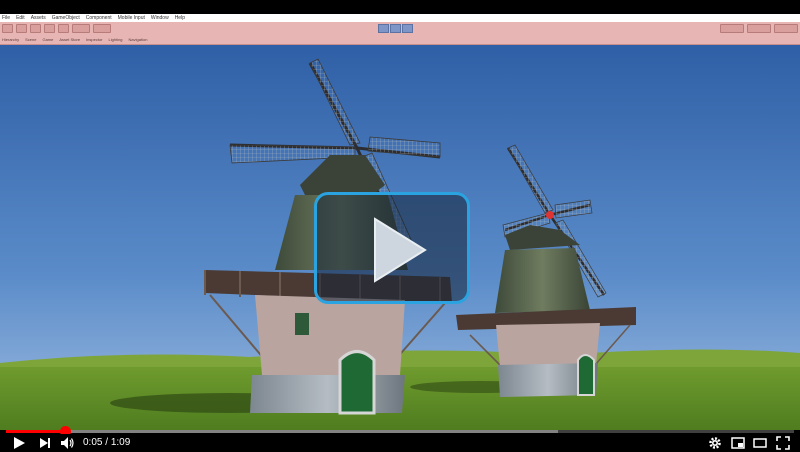 Image resolution: width=800 pixels, height=452 pixels. What do you see at coordinates (131, 18) in the screenshot?
I see `menu-item: Mobile Input` at bounding box center [131, 18].